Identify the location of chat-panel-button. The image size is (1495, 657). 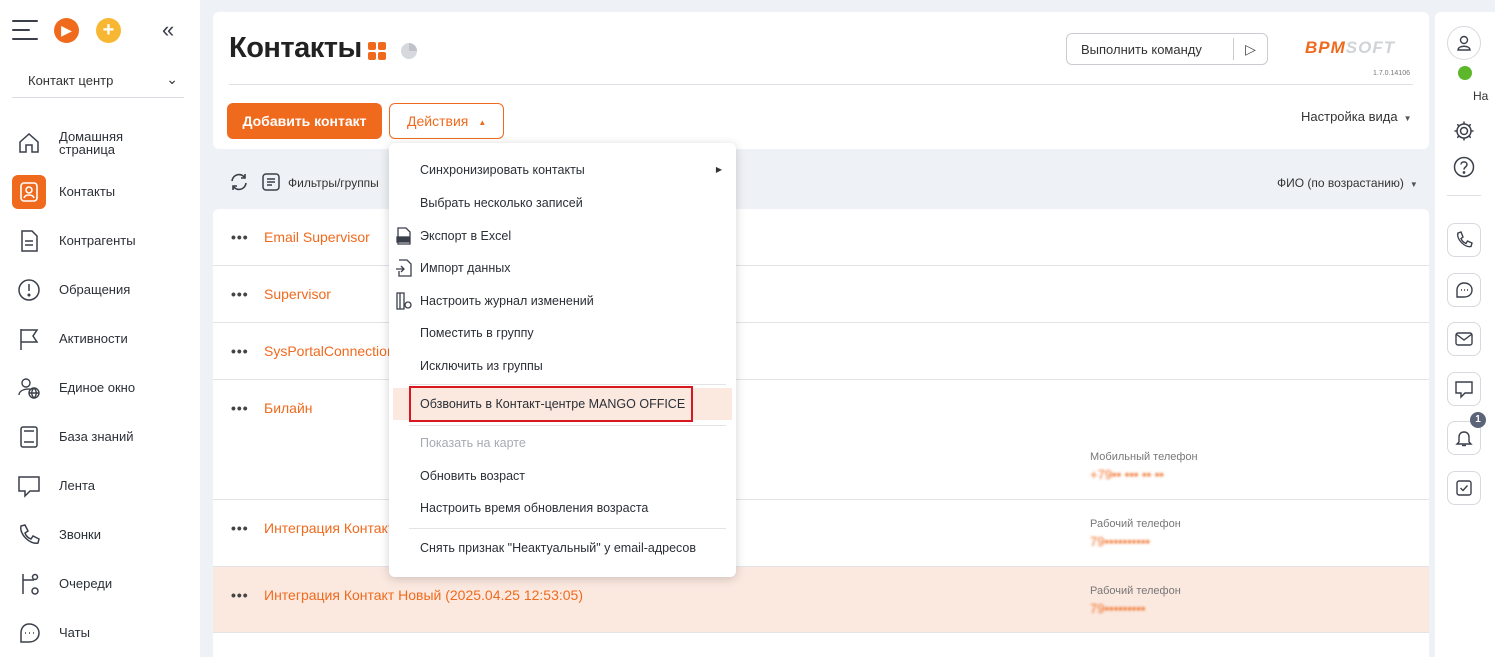
(1464, 290).